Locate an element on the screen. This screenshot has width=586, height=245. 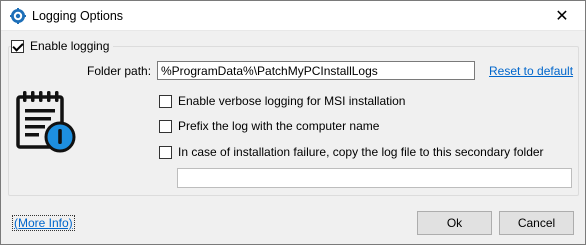
cancel-button: Cancel is located at coordinates (536, 223).